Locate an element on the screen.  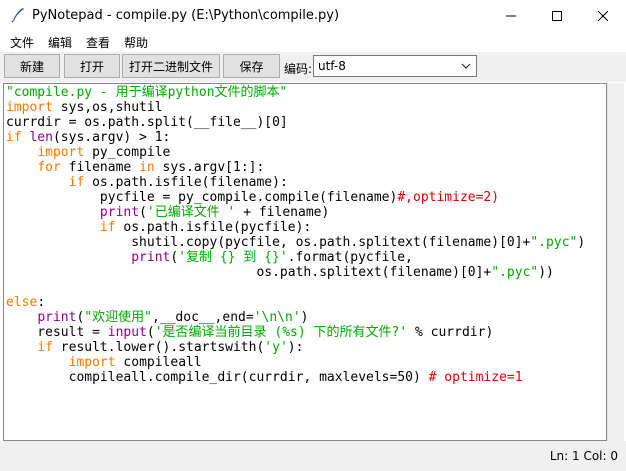
menu-bar: 文件 编辑 查看 帮助 is located at coordinates (313, 42).